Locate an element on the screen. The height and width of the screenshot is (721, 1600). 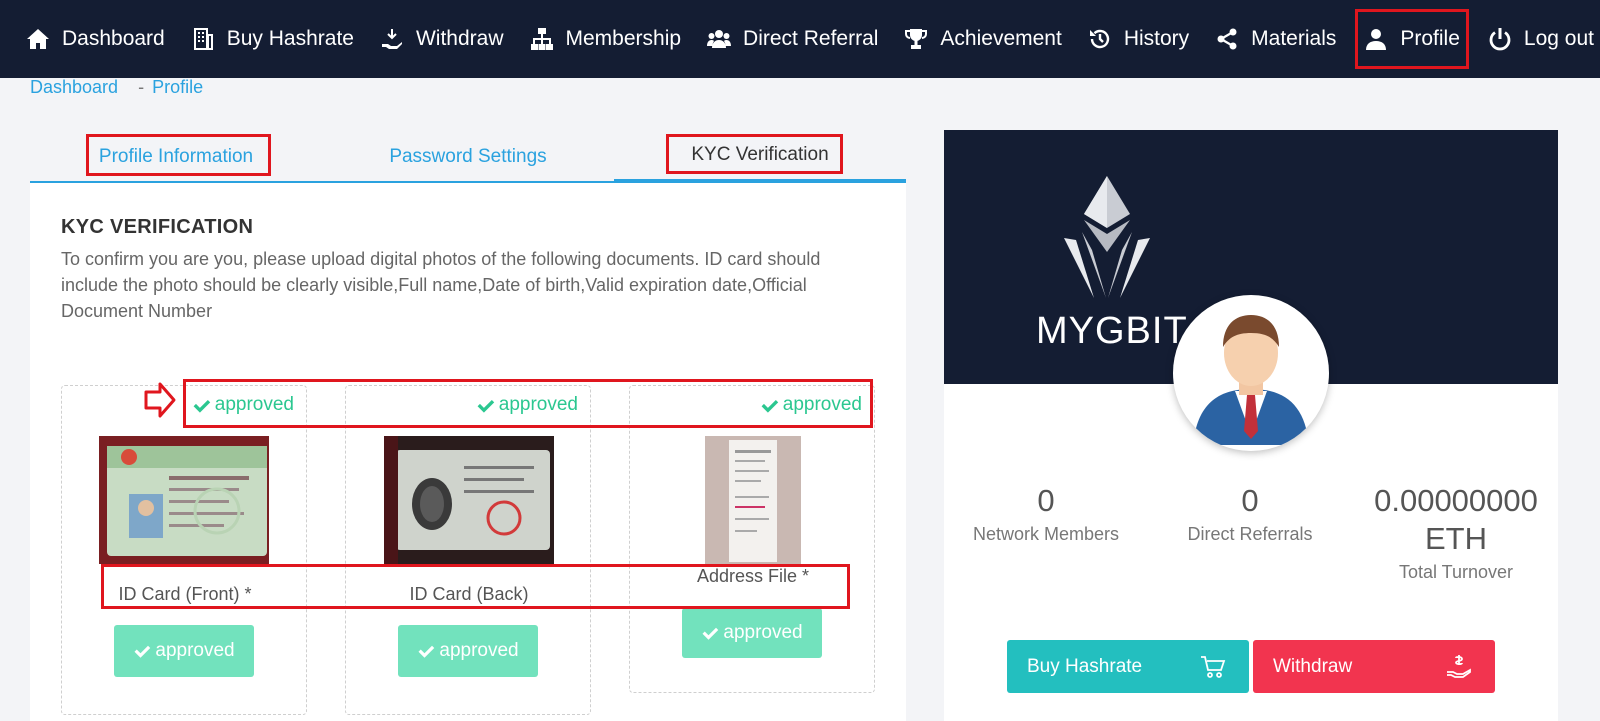
nav-withdraw: Withdraw is located at coordinates (442, 39).